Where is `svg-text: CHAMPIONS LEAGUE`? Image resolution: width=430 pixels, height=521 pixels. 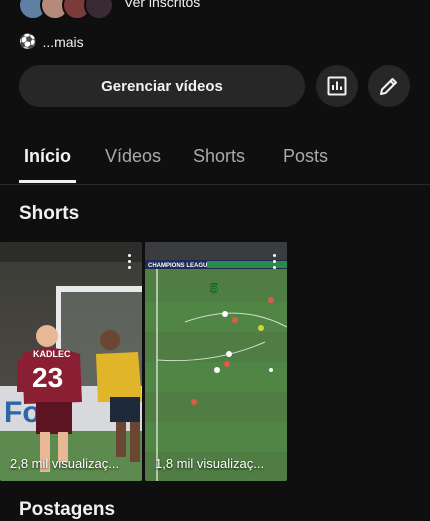 svg-text: CHAMPIONS LEAGUE is located at coordinates (179, 266).